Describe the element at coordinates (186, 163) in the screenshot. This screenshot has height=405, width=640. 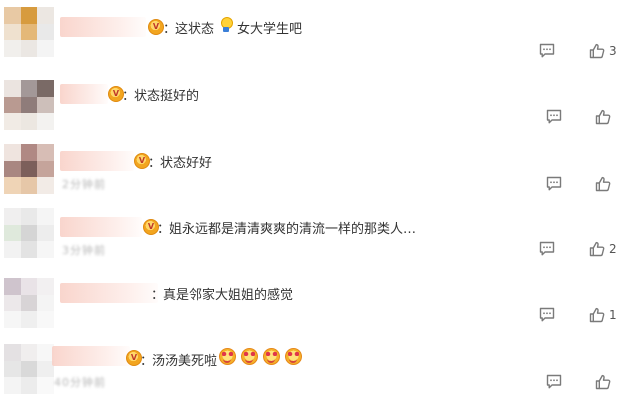
I see `comment-text: 状态好好` at that location.